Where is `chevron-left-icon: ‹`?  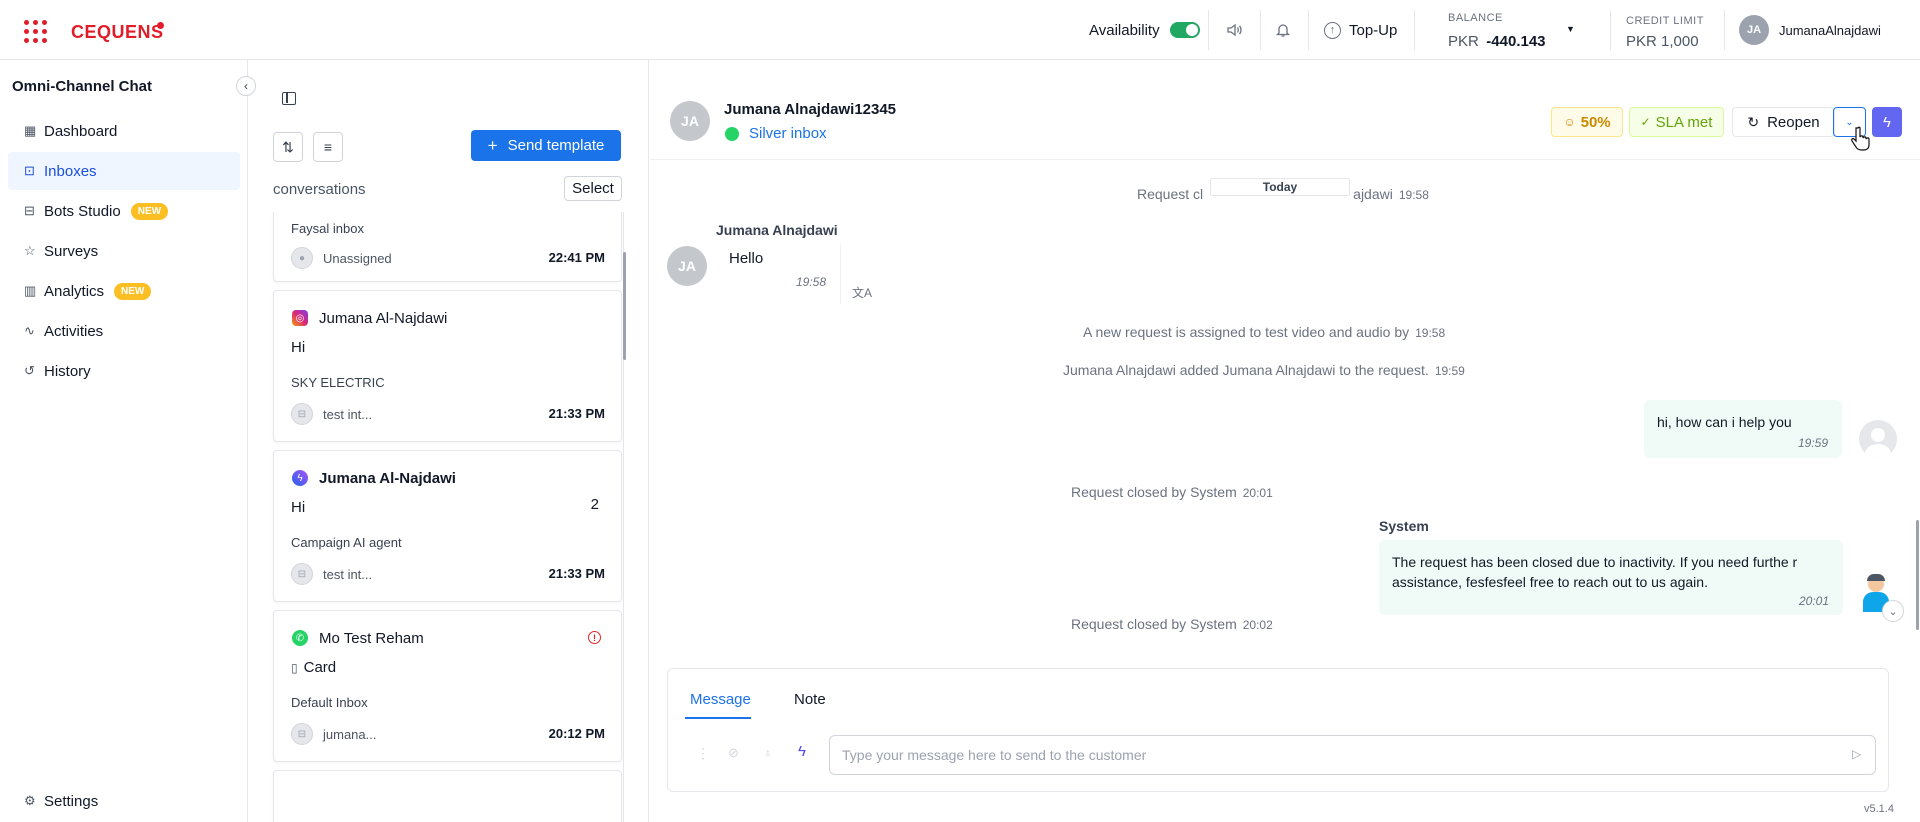
chevron-left-icon: ‹ is located at coordinates (246, 86).